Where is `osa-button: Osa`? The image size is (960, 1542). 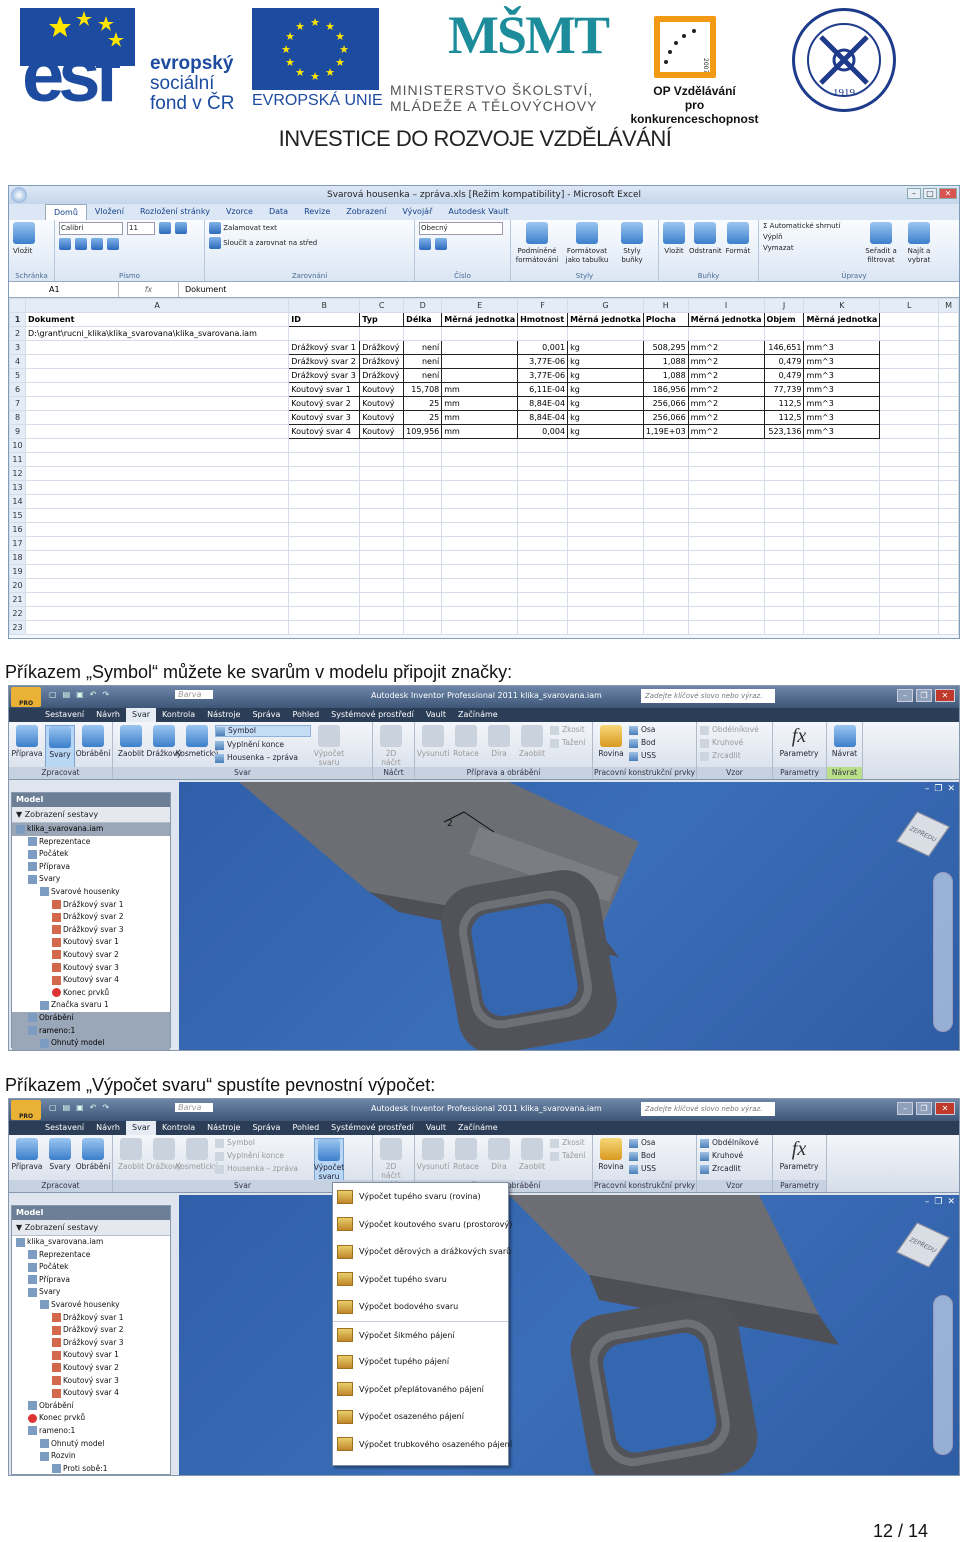
osa-button: Osa is located at coordinates (642, 1143).